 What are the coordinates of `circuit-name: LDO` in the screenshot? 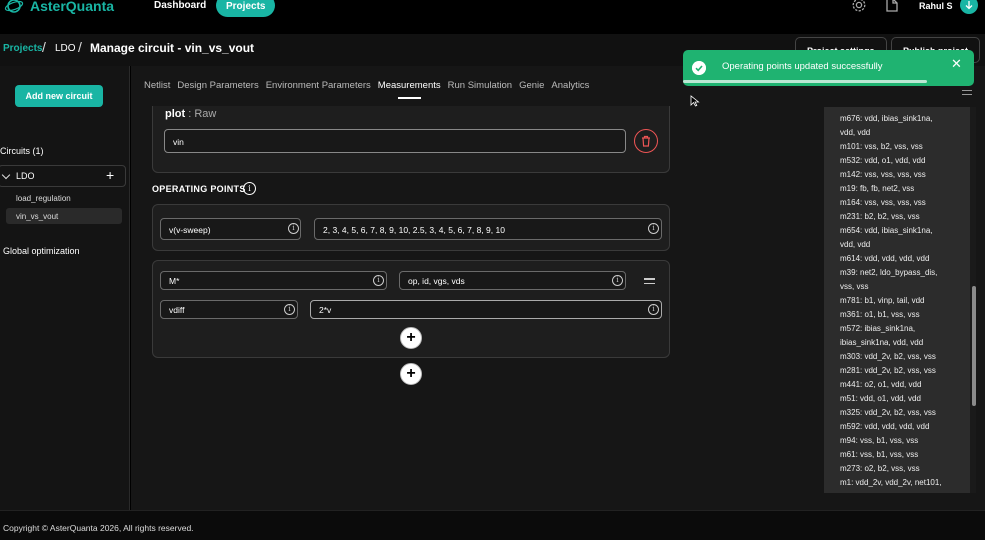 It's located at (25, 176).